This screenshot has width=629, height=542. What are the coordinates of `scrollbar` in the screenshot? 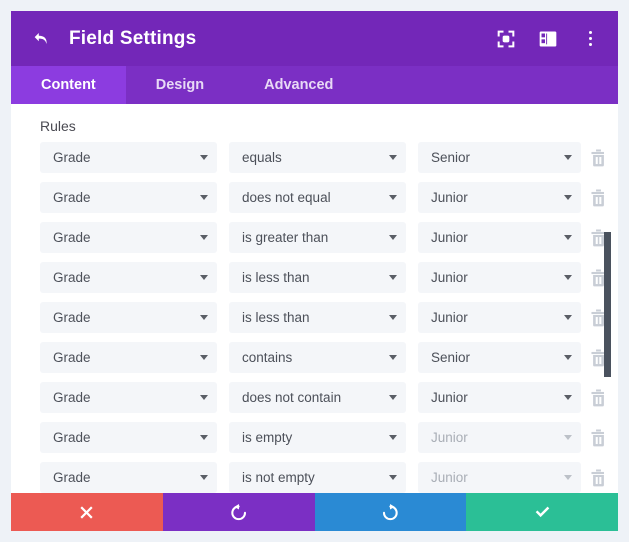 It's located at (611, 298).